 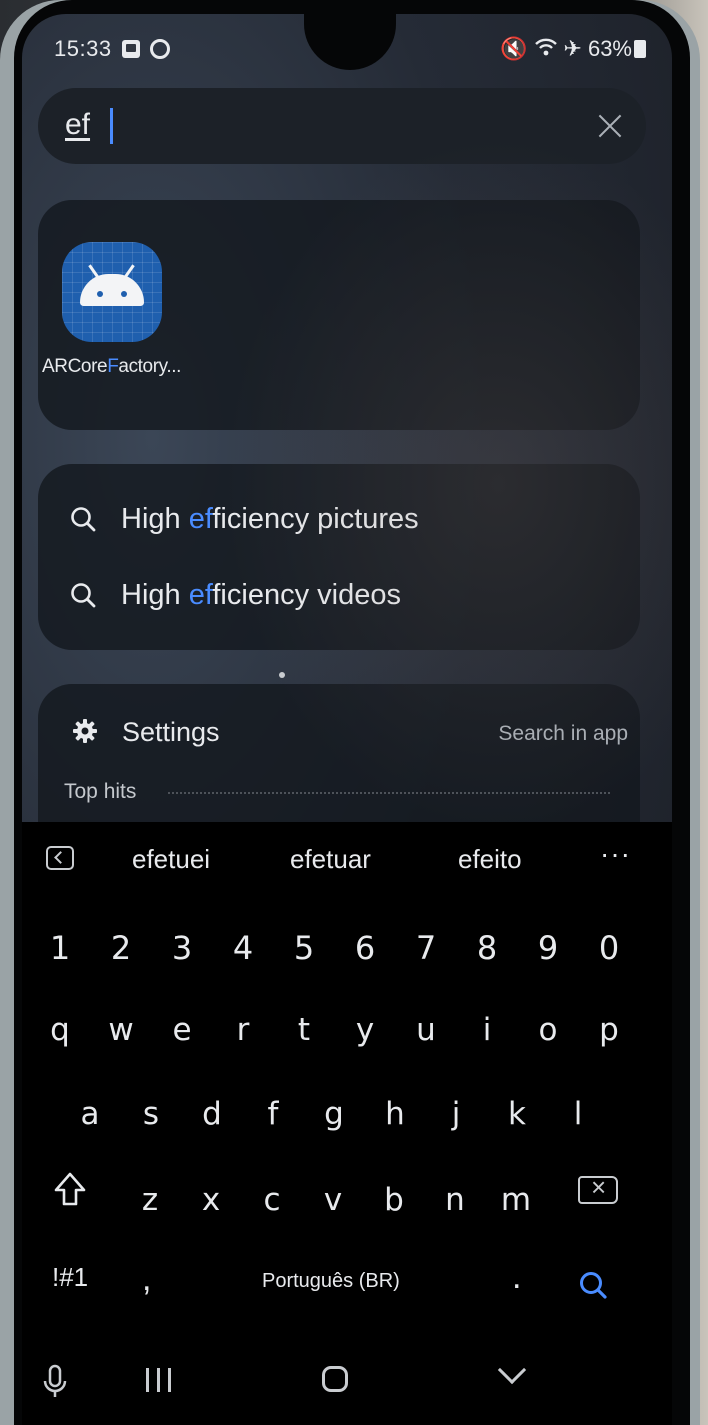 I want to click on key-y: y, so click(x=365, y=1030).